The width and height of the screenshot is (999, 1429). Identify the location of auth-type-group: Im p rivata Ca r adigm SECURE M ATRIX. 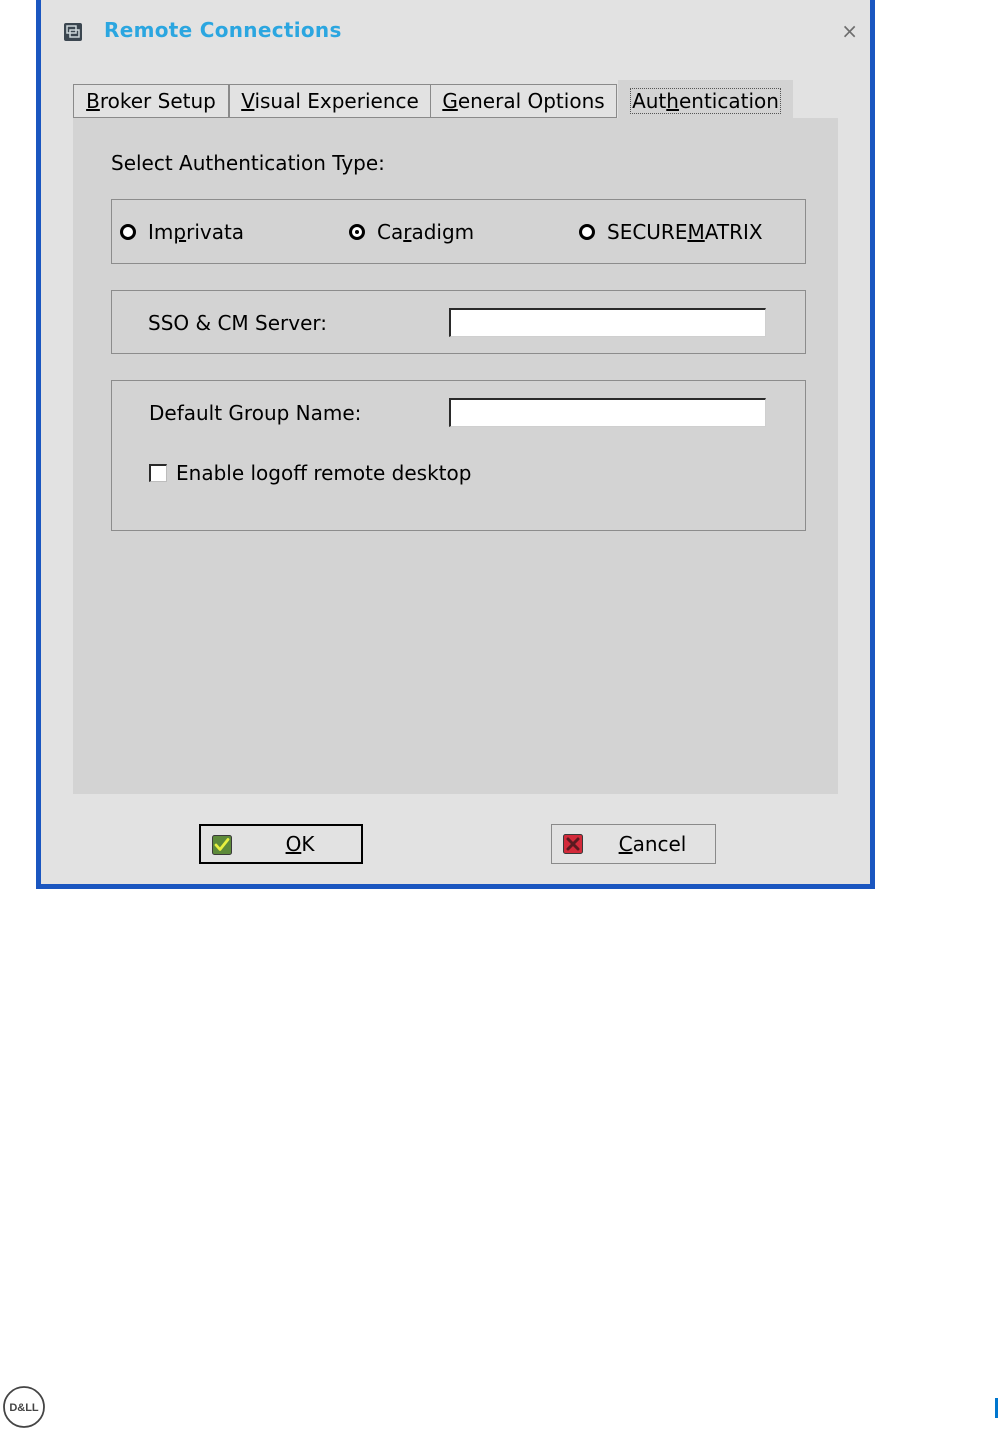
(458, 231).